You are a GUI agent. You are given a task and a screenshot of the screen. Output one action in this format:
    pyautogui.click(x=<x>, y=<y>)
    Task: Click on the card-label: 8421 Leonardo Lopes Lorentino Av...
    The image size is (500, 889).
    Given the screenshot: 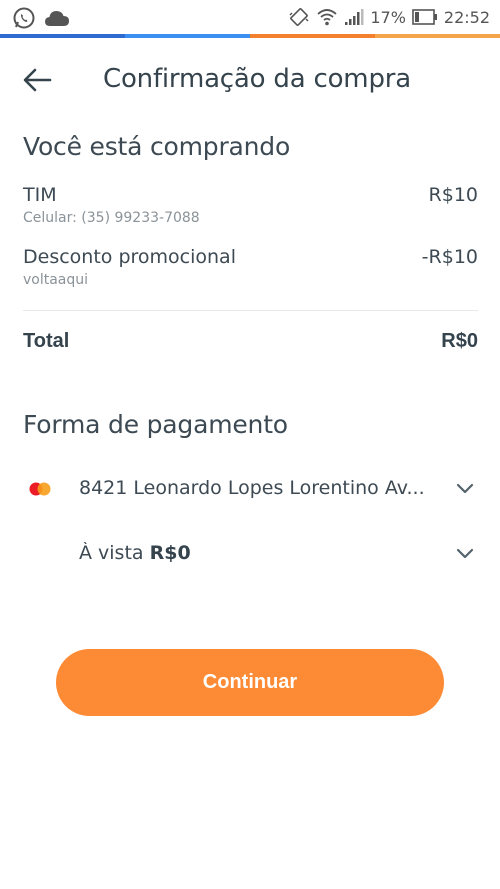 What is the action you would take?
    pyautogui.click(x=252, y=488)
    